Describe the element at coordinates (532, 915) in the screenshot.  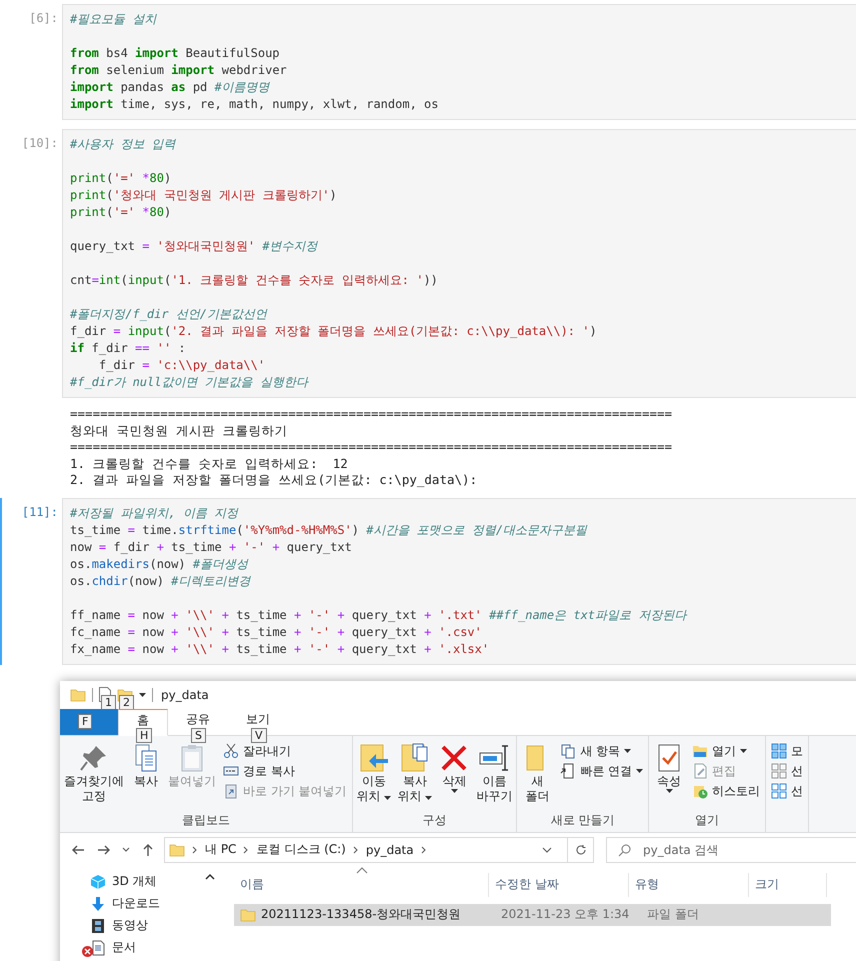
I see `file-row: 20211123-133458-청와대국민청원 2021-11-23 오후 1:34 파일 폴더` at that location.